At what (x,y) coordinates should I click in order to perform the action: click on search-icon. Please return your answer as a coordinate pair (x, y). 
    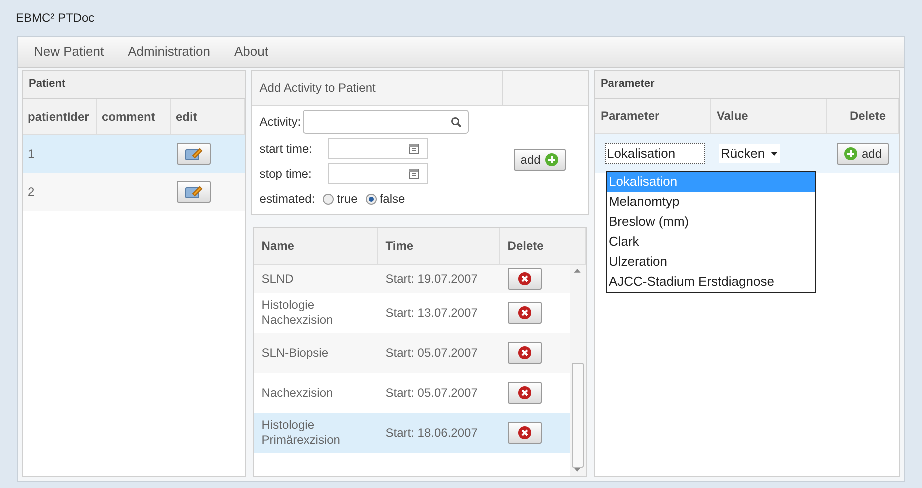
    Looking at the image, I should click on (456, 122).